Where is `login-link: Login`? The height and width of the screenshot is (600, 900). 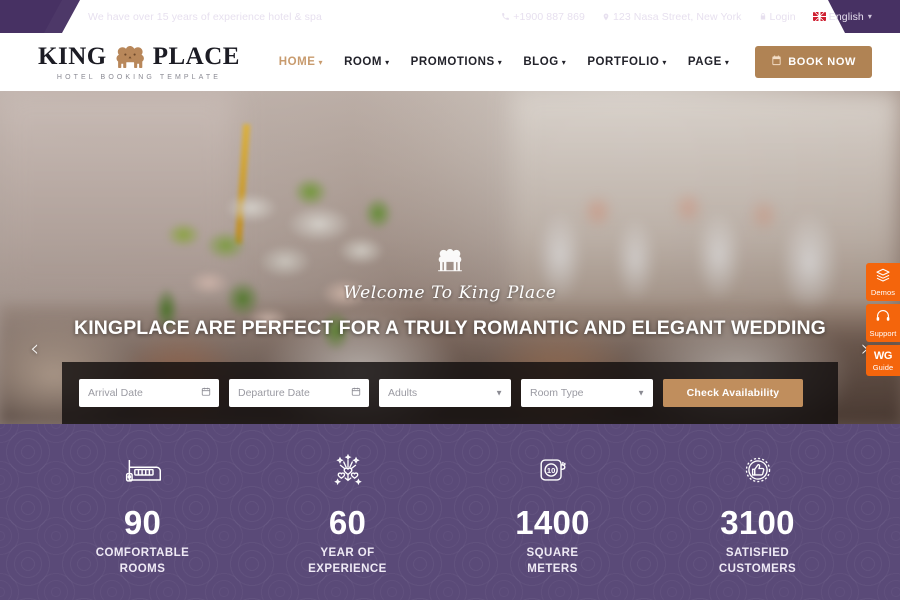
login-link: Login is located at coordinates (777, 17).